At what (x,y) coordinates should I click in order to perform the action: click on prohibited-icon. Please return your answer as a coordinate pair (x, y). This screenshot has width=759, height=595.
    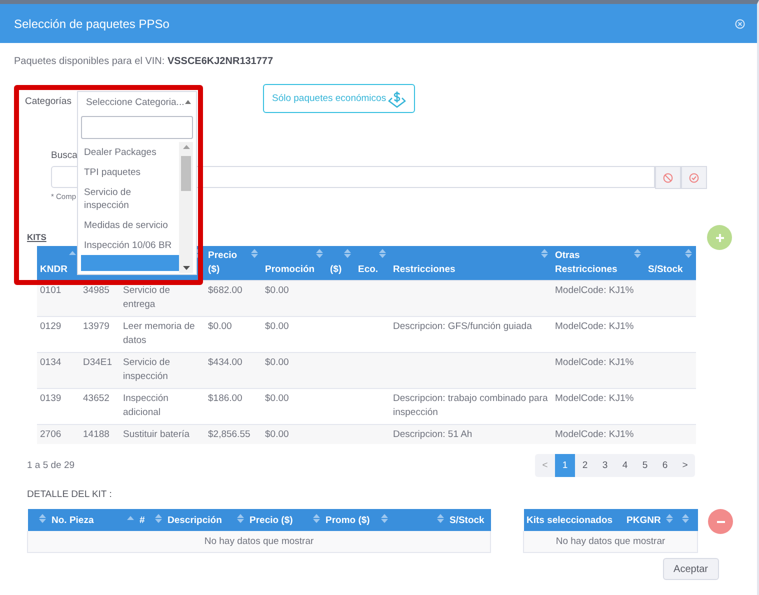
    Looking at the image, I should click on (668, 177).